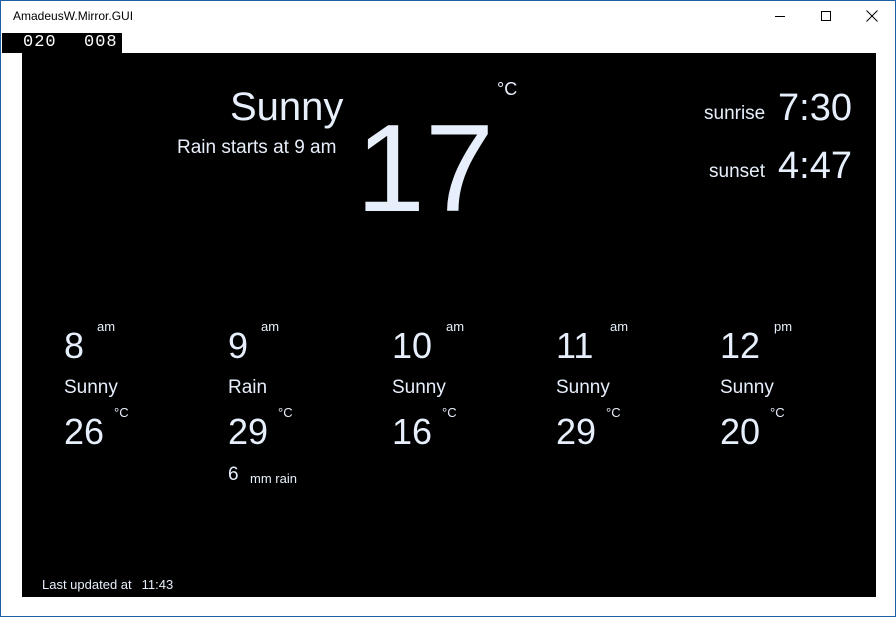 The height and width of the screenshot is (617, 896). What do you see at coordinates (62, 43) in the screenshot?
I see `frame-rate-counter: 020 008` at bounding box center [62, 43].